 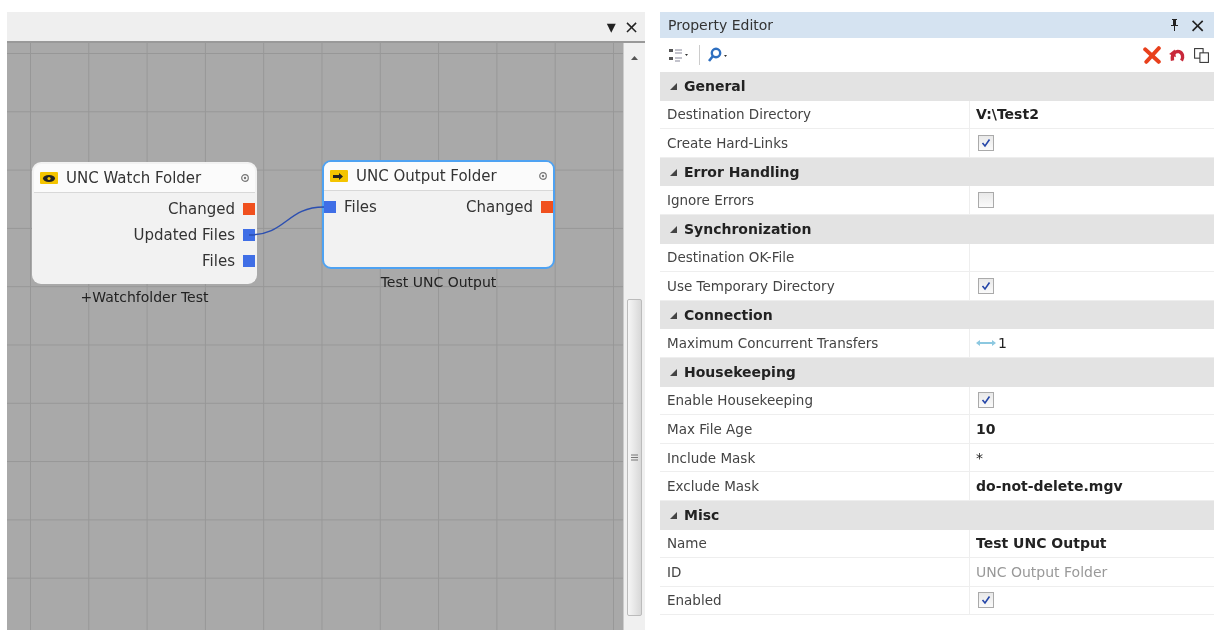 What do you see at coordinates (751, 285) in the screenshot?
I see `property-label: Use Temporary Directory` at bounding box center [751, 285].